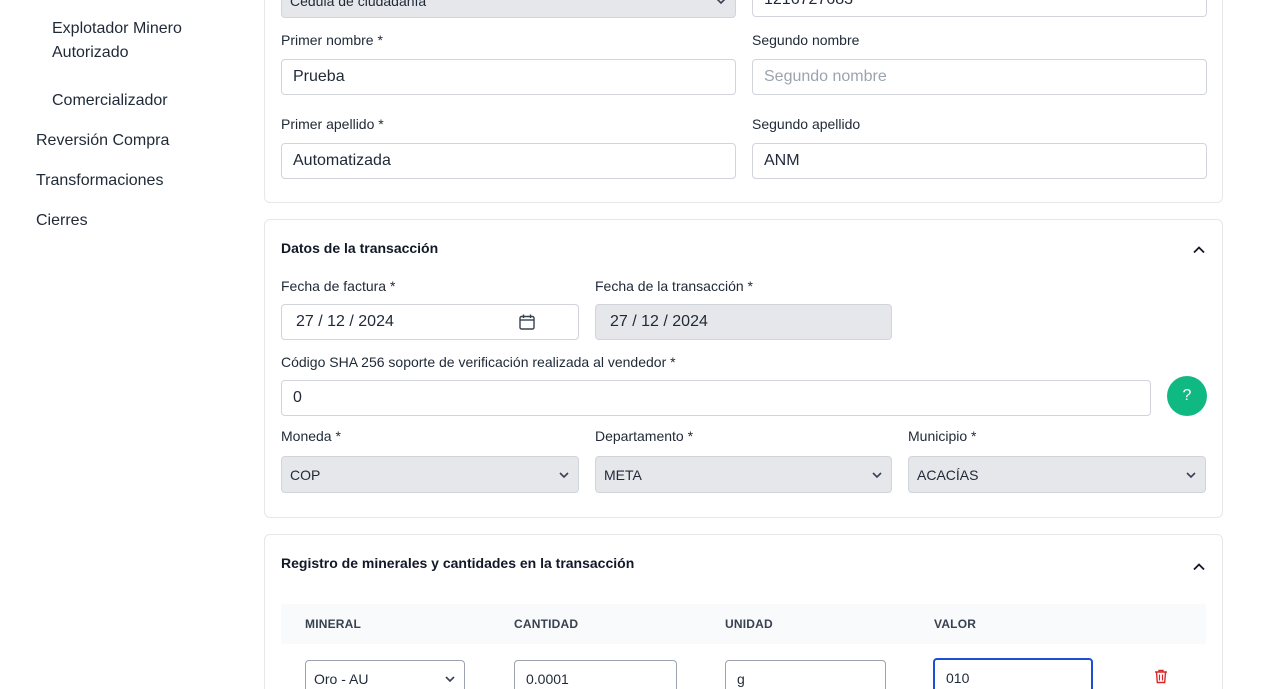 The width and height of the screenshot is (1280, 689). What do you see at coordinates (358, 4) in the screenshot?
I see `document-type-value: Cédula de ciudadanía` at bounding box center [358, 4].